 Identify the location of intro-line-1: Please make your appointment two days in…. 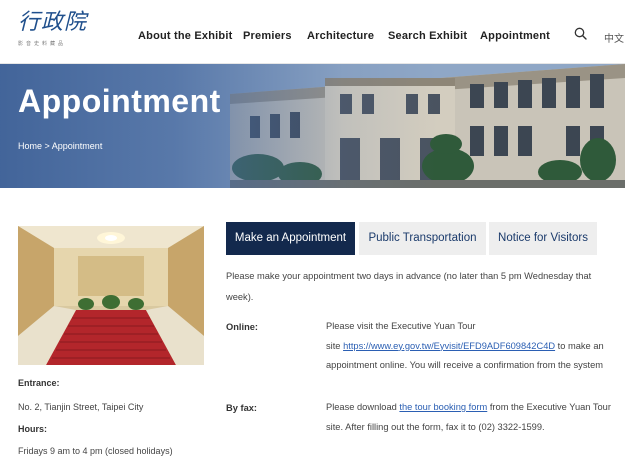
(409, 276).